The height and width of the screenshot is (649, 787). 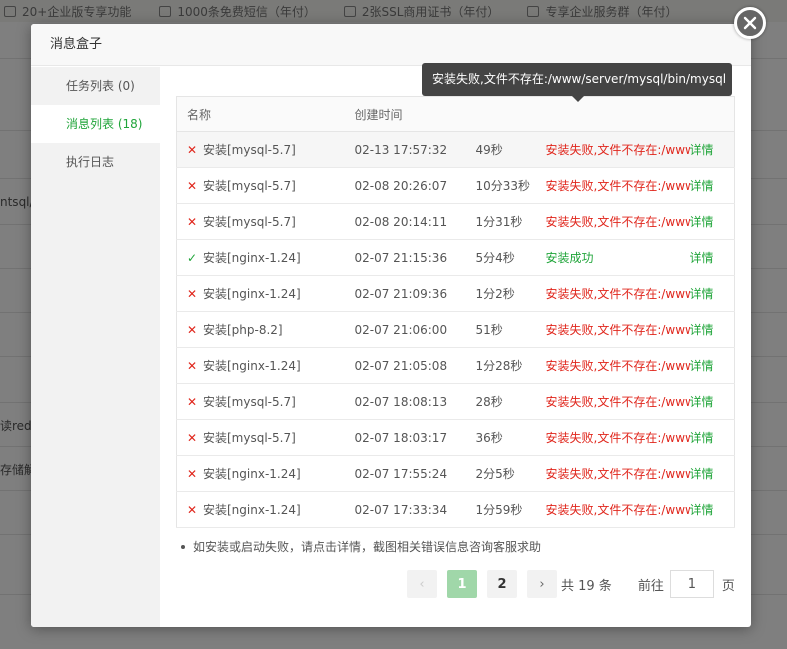 What do you see at coordinates (500, 221) in the screenshot?
I see `duration-cell: 1分31秒` at bounding box center [500, 221].